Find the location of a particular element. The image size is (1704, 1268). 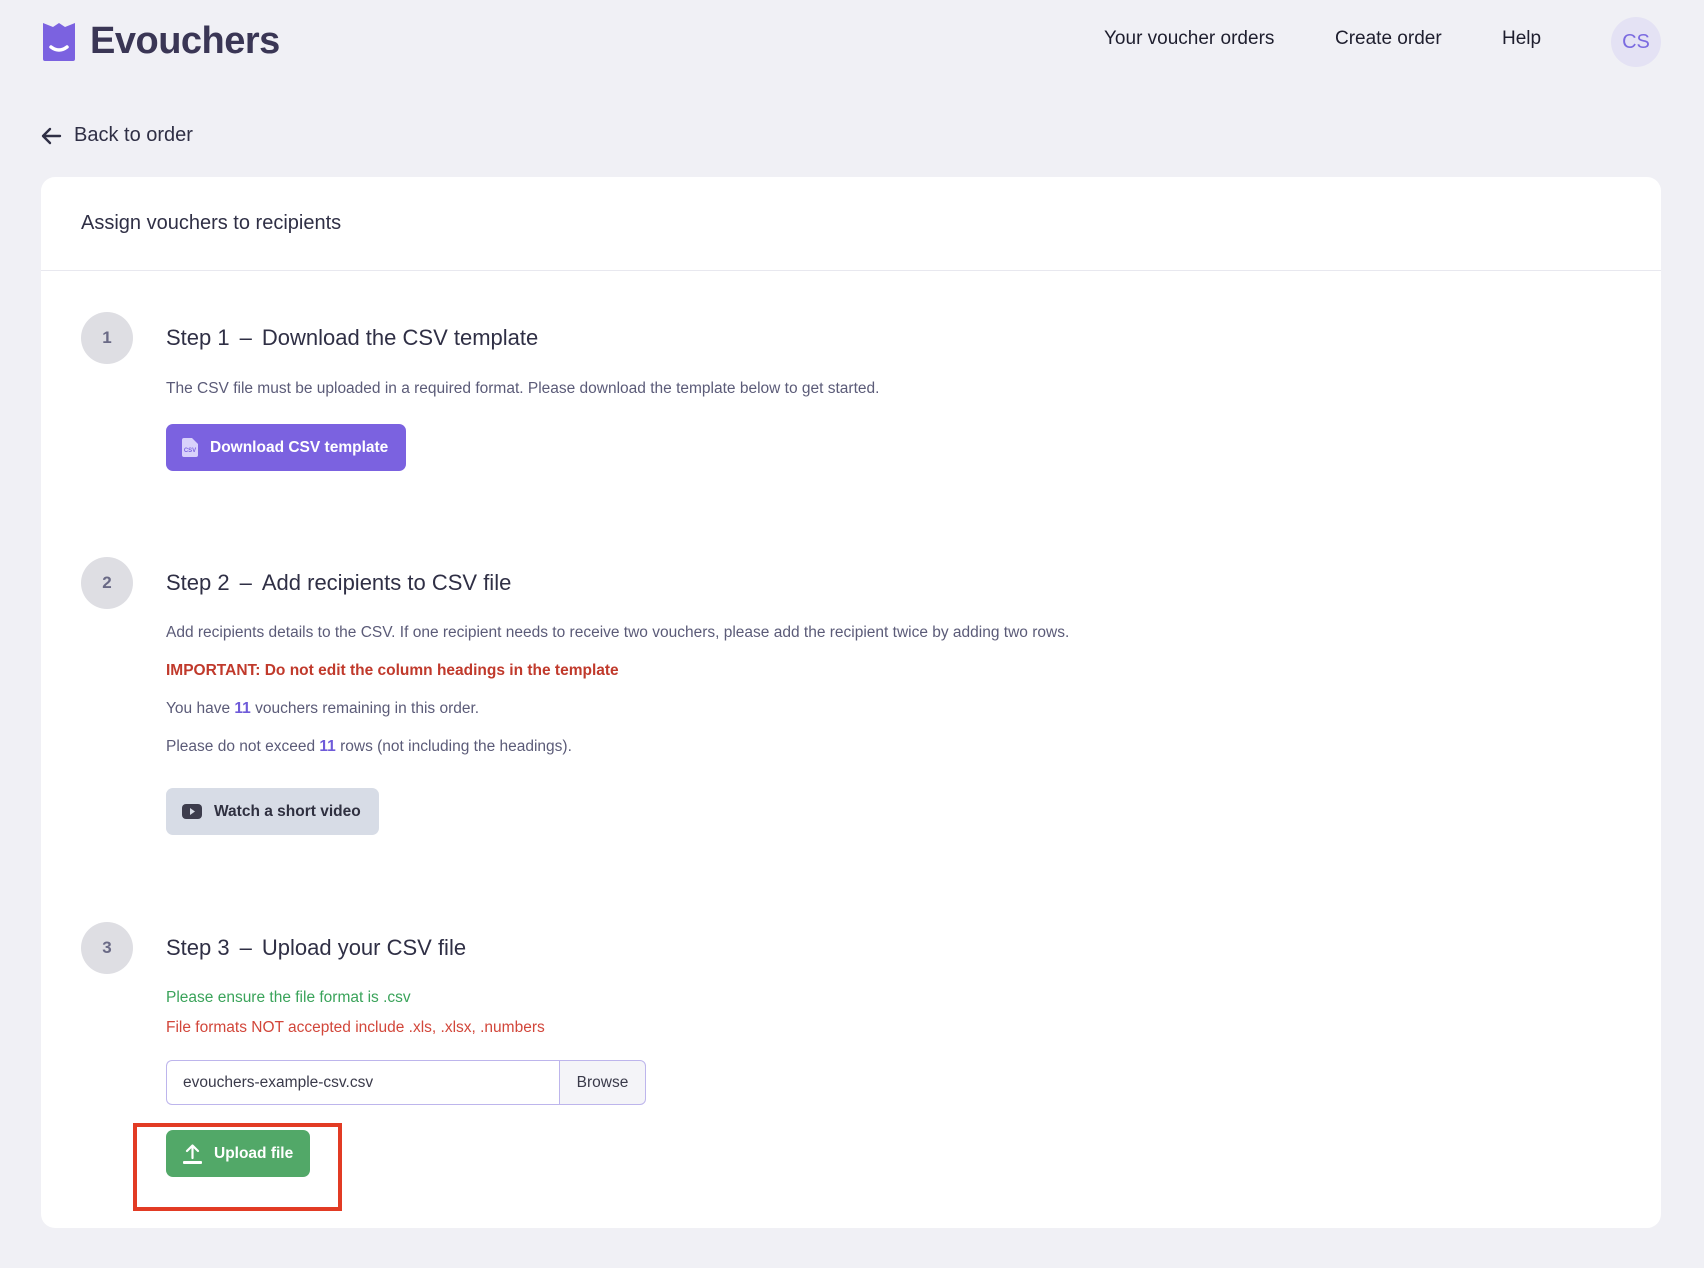

step-2-label: Step 2 is located at coordinates (198, 582).